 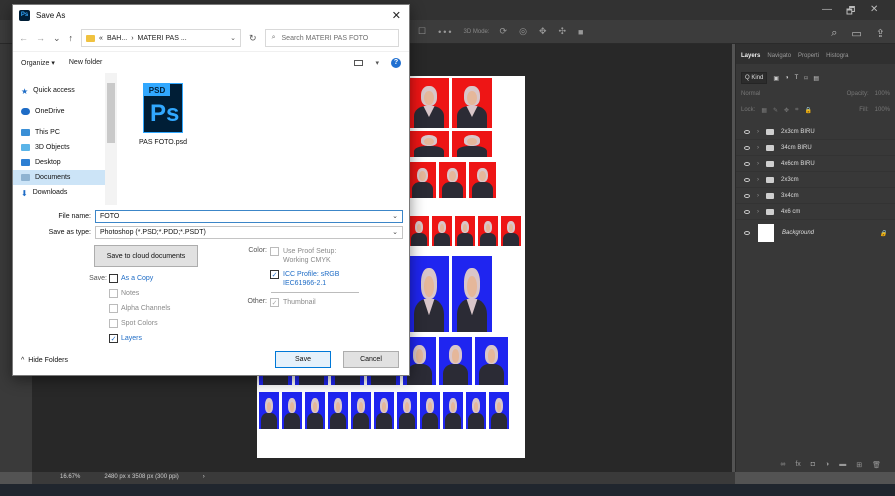 What do you see at coordinates (797, 466) in the screenshot?
I see `fx-icon: fx` at bounding box center [797, 466].